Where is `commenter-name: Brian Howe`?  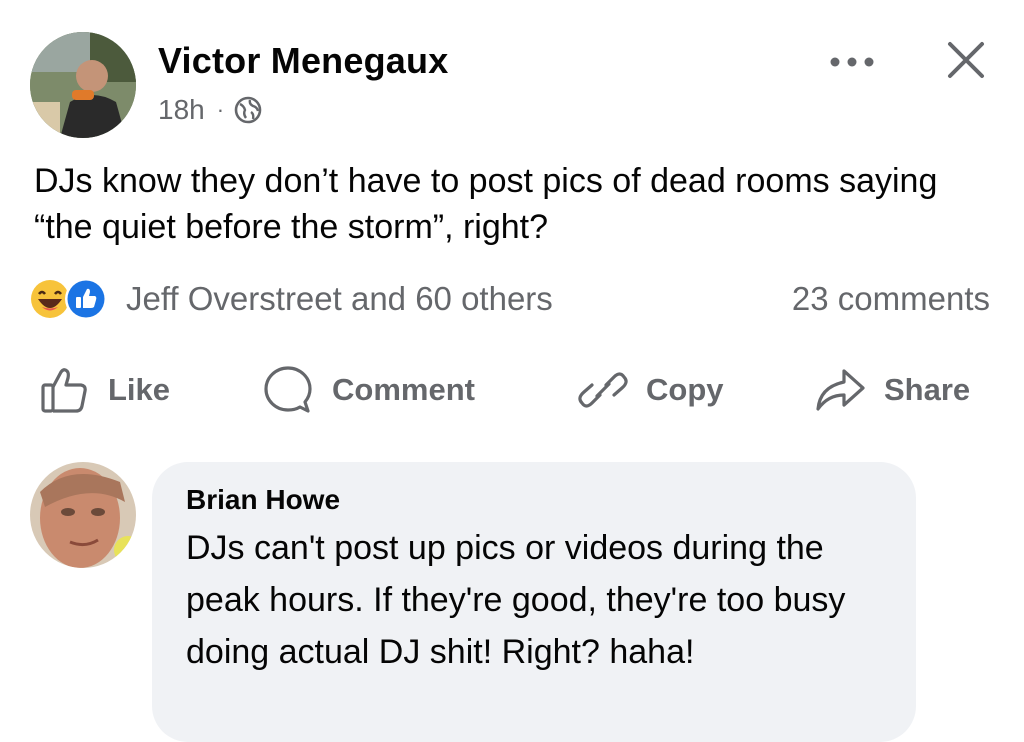 commenter-name: Brian Howe is located at coordinates (263, 500).